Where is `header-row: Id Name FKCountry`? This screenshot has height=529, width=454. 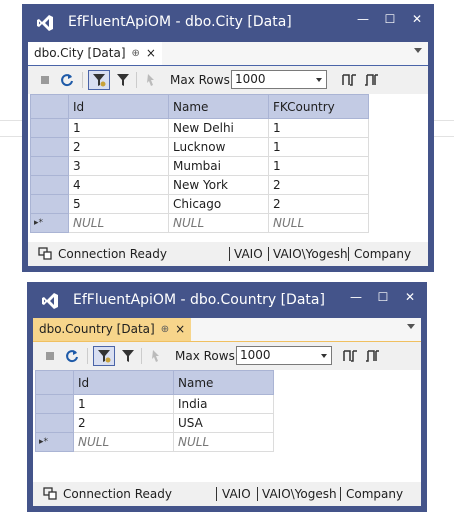
header-row: Id Name FKCountry is located at coordinates (199, 106).